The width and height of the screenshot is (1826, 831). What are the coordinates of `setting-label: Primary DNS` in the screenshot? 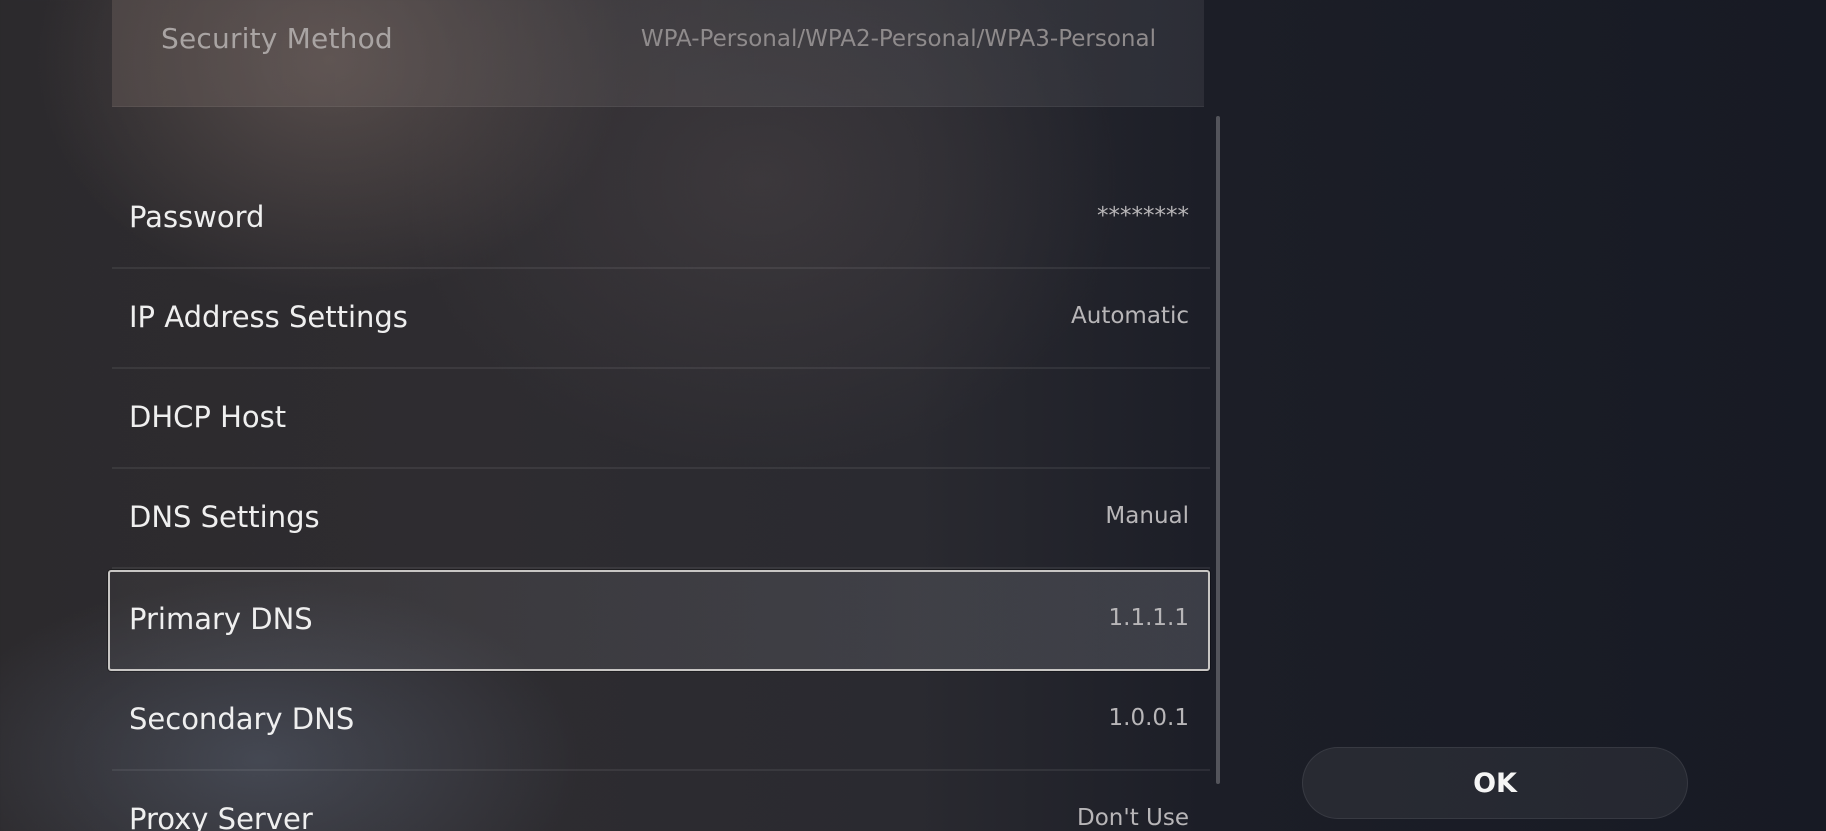 It's located at (221, 619).